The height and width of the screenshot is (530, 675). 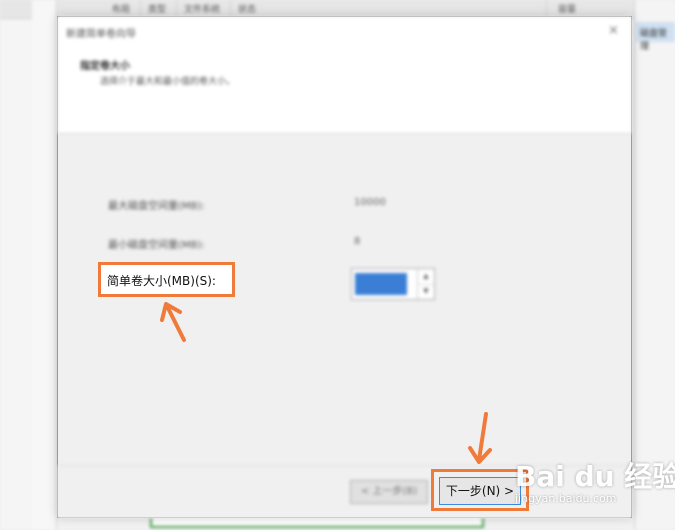 I want to click on max-space-value: 10000, so click(x=370, y=202).